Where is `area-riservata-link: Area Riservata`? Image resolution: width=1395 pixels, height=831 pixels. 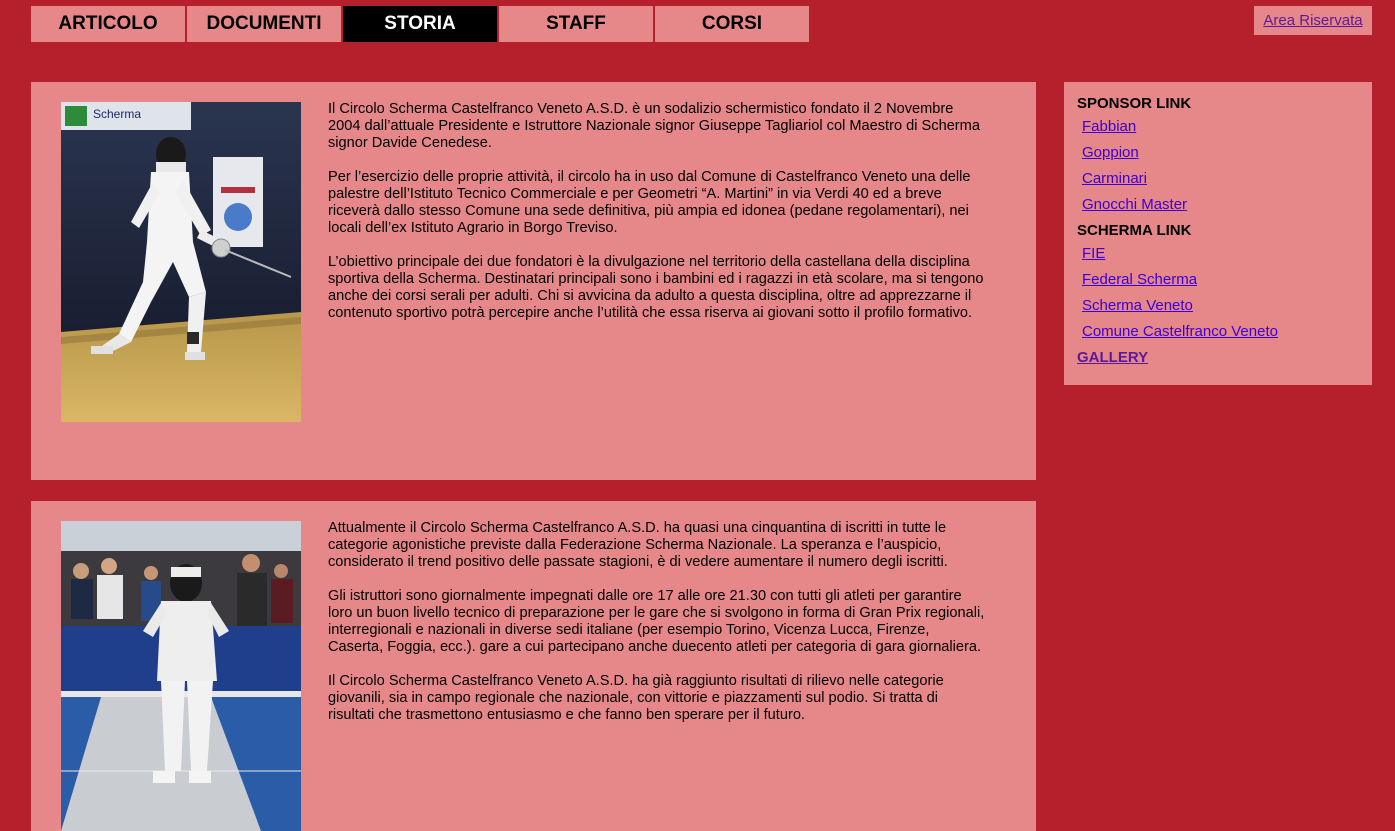 area-riservata-link: Area Riservata is located at coordinates (1313, 20).